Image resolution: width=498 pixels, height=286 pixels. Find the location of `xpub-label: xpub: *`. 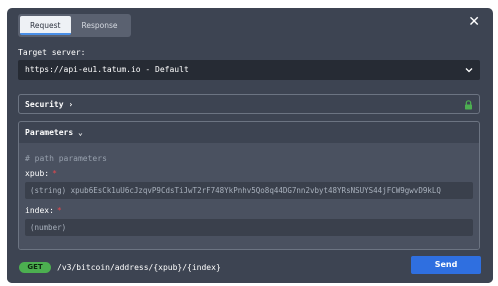

xpub-label: xpub: * is located at coordinates (41, 173).